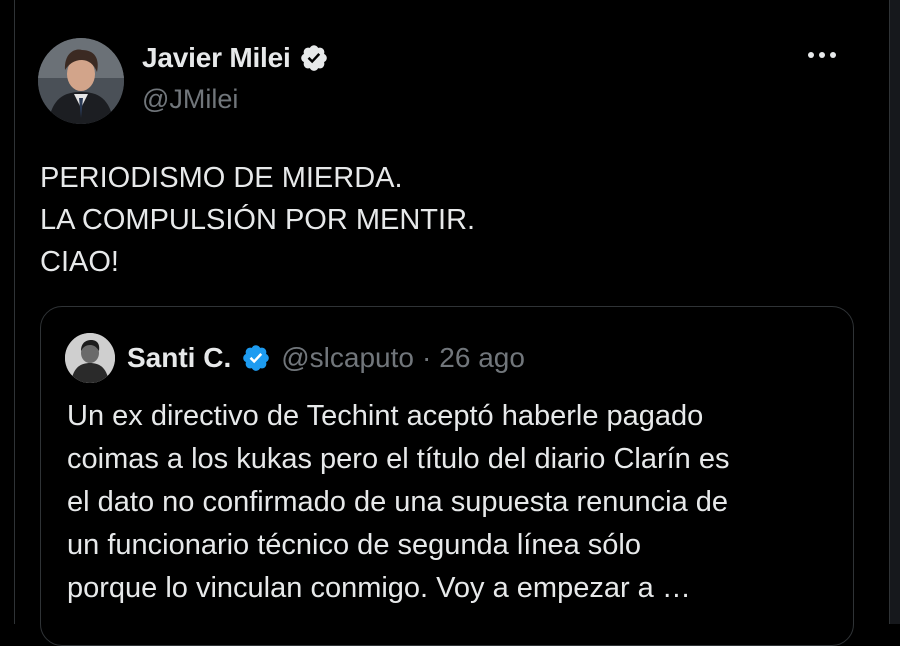 Image resolution: width=900 pixels, height=646 pixels. Describe the element at coordinates (79, 262) in the screenshot. I see `tweet-text-line: CIAO!` at that location.